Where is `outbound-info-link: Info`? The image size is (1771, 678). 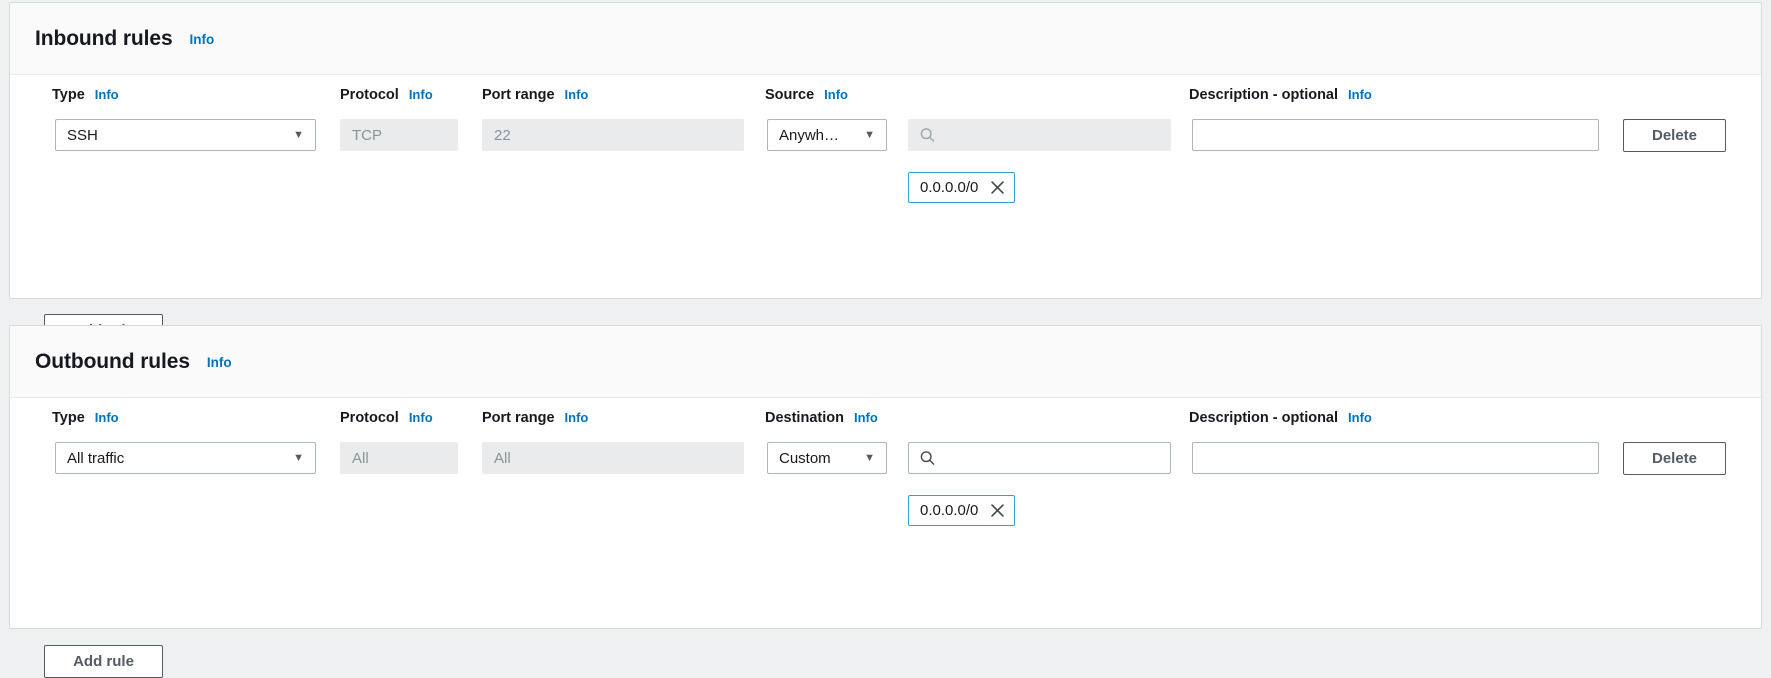 outbound-info-link: Info is located at coordinates (219, 362).